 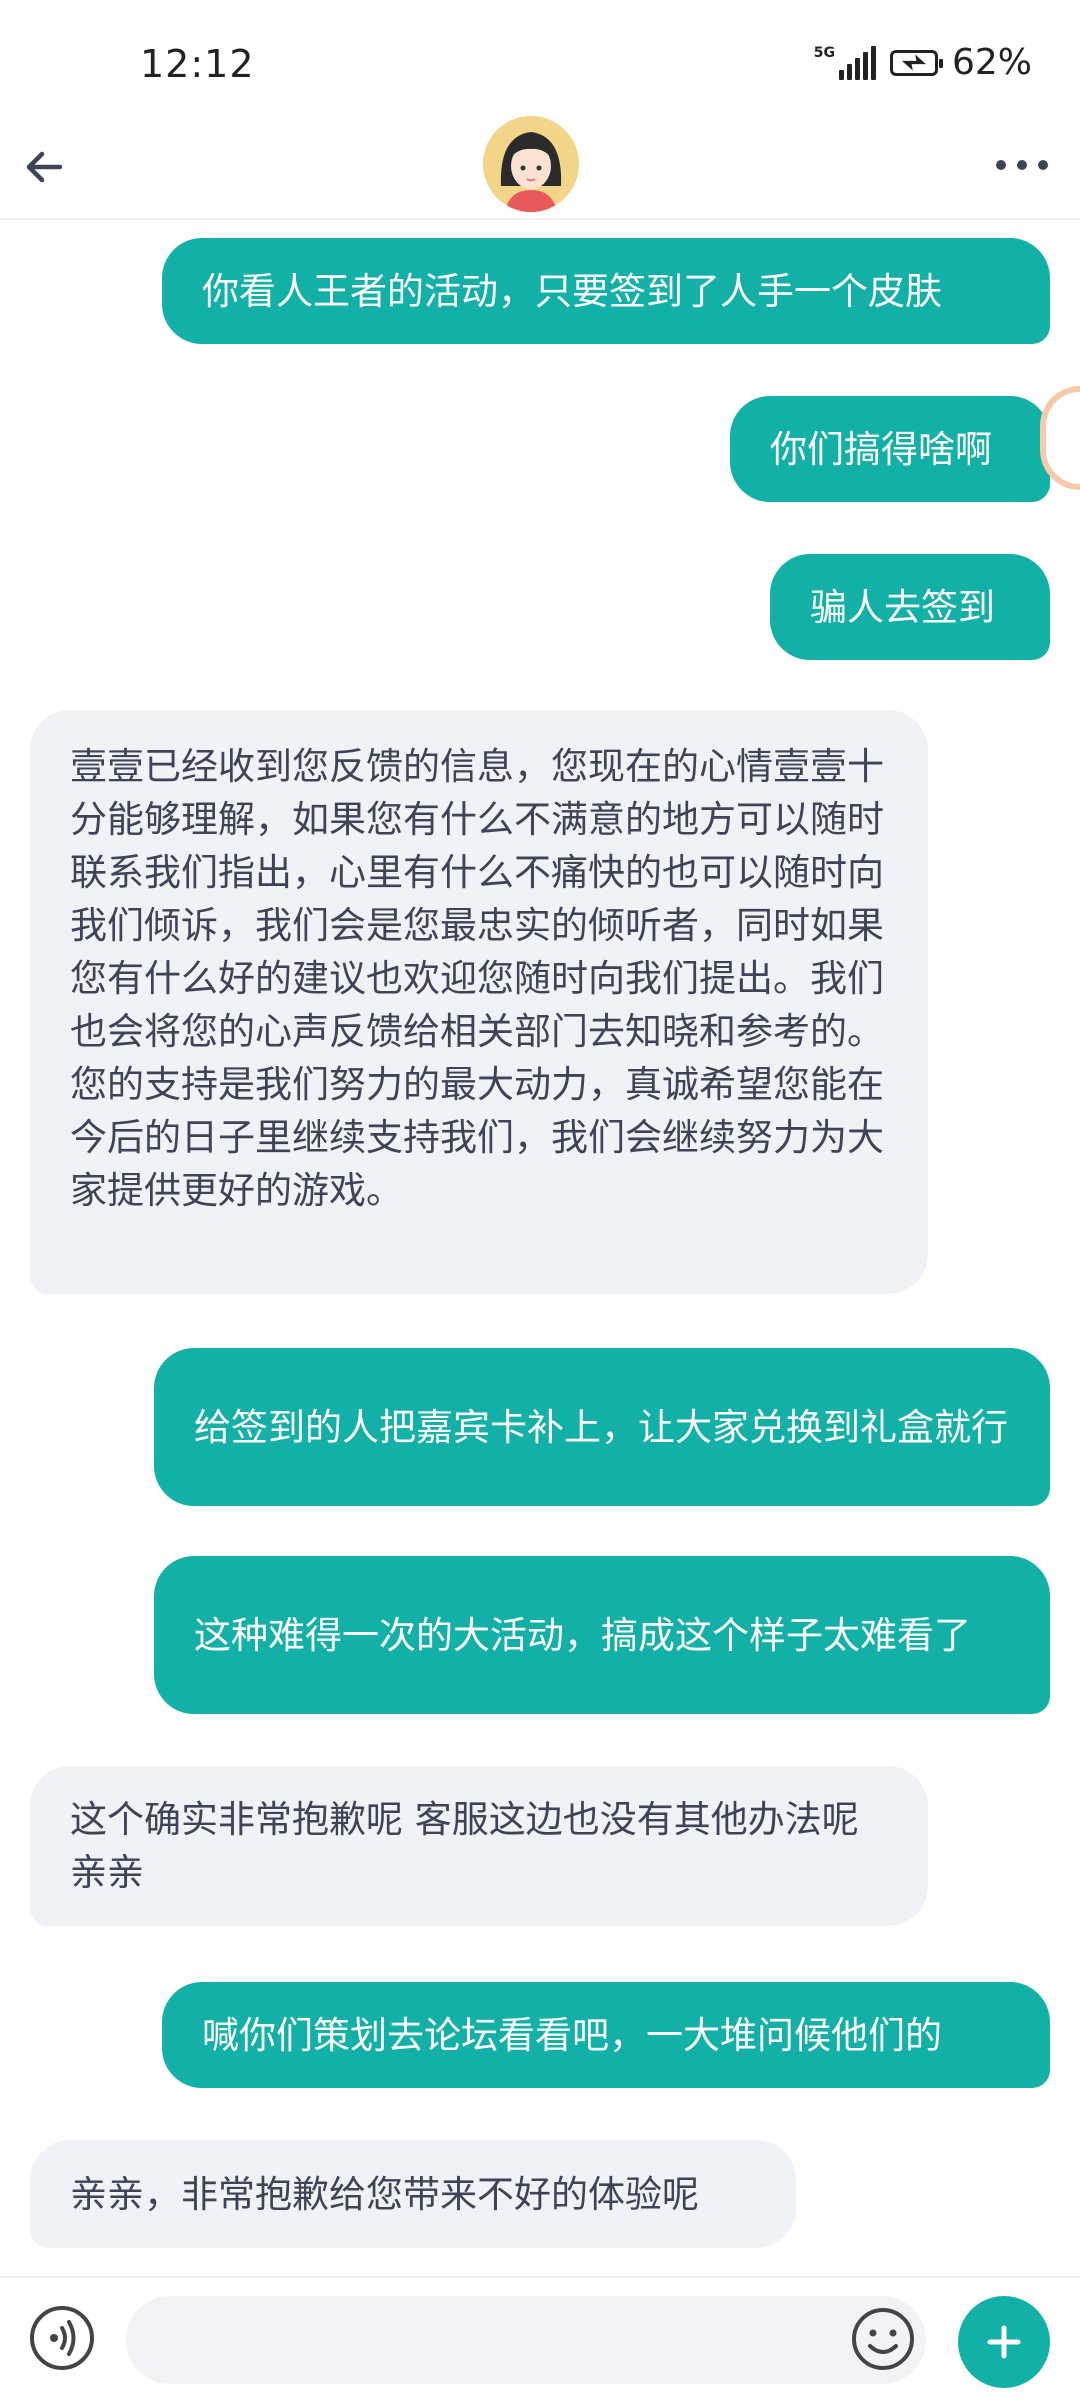 I want to click on message-bubble-incoming: 这个确实非常抱歉呢 客服这边也没有其他办法呢 亲亲, so click(x=479, y=1846).